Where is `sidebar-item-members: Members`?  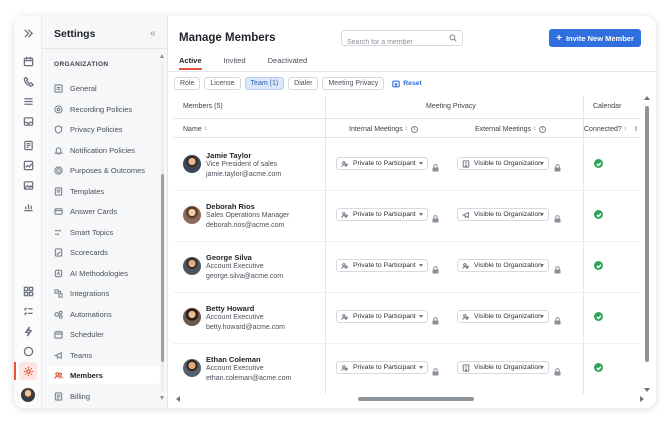 sidebar-item-members: Members is located at coordinates (104, 375).